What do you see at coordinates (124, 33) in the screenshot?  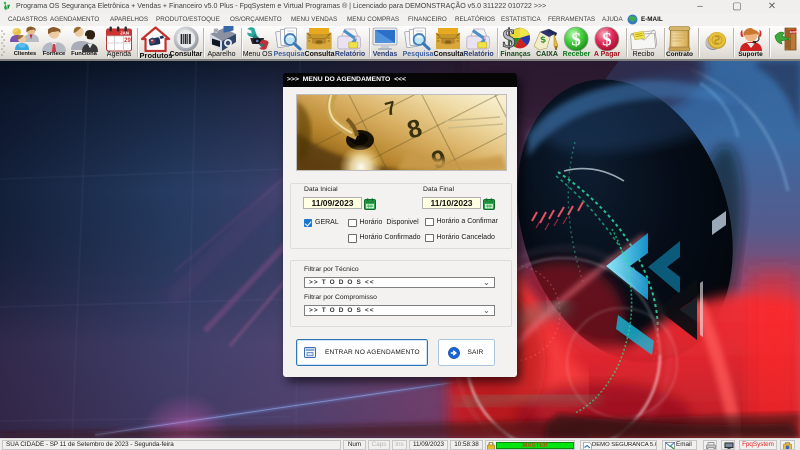 I see `svg-text: JAN` at bounding box center [124, 33].